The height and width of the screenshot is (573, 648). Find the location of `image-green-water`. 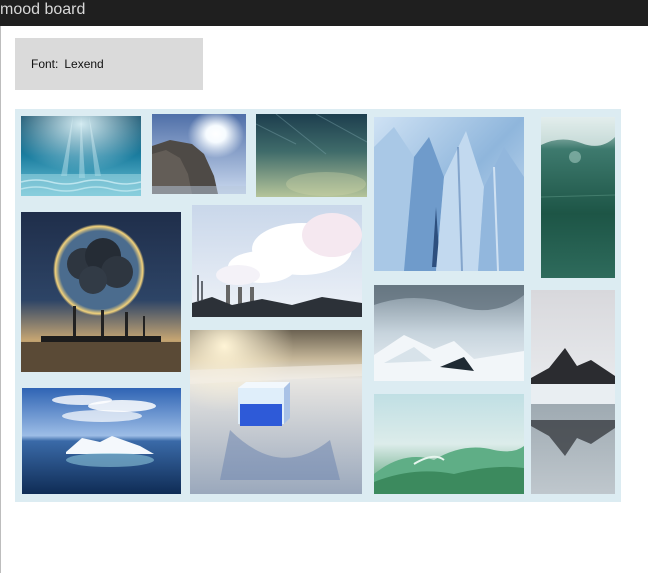

image-green-water is located at coordinates (311, 155).